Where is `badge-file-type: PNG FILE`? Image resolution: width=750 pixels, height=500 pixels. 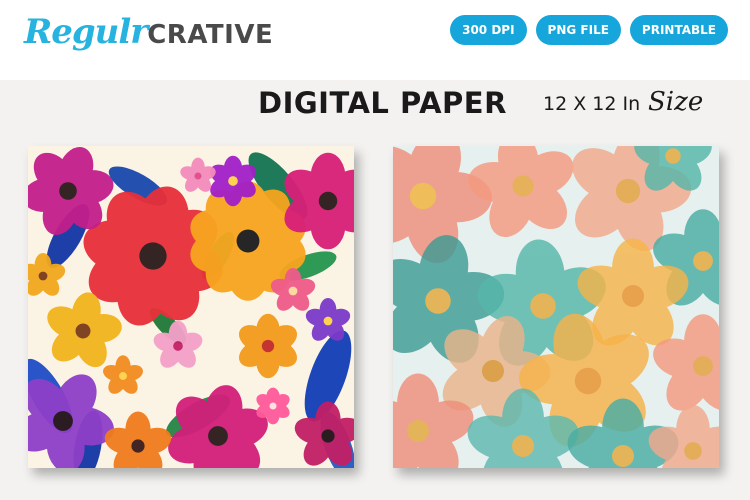 badge-file-type: PNG FILE is located at coordinates (578, 30).